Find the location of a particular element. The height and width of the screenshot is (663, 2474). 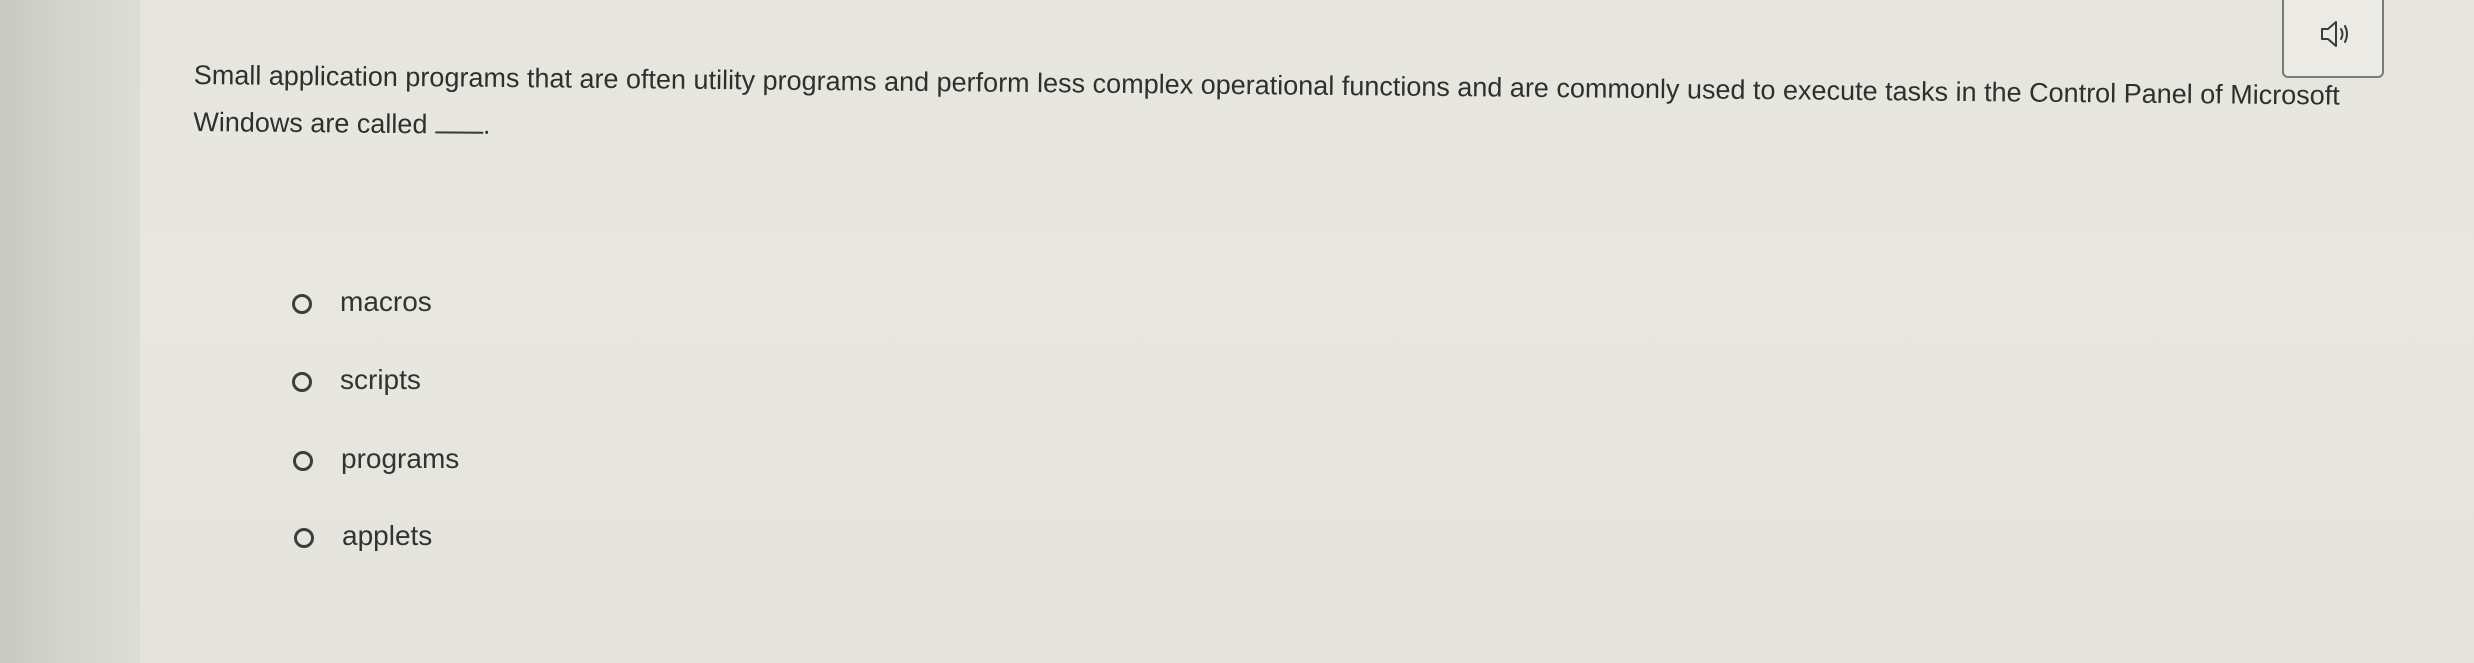

option-label: applets is located at coordinates (387, 535).